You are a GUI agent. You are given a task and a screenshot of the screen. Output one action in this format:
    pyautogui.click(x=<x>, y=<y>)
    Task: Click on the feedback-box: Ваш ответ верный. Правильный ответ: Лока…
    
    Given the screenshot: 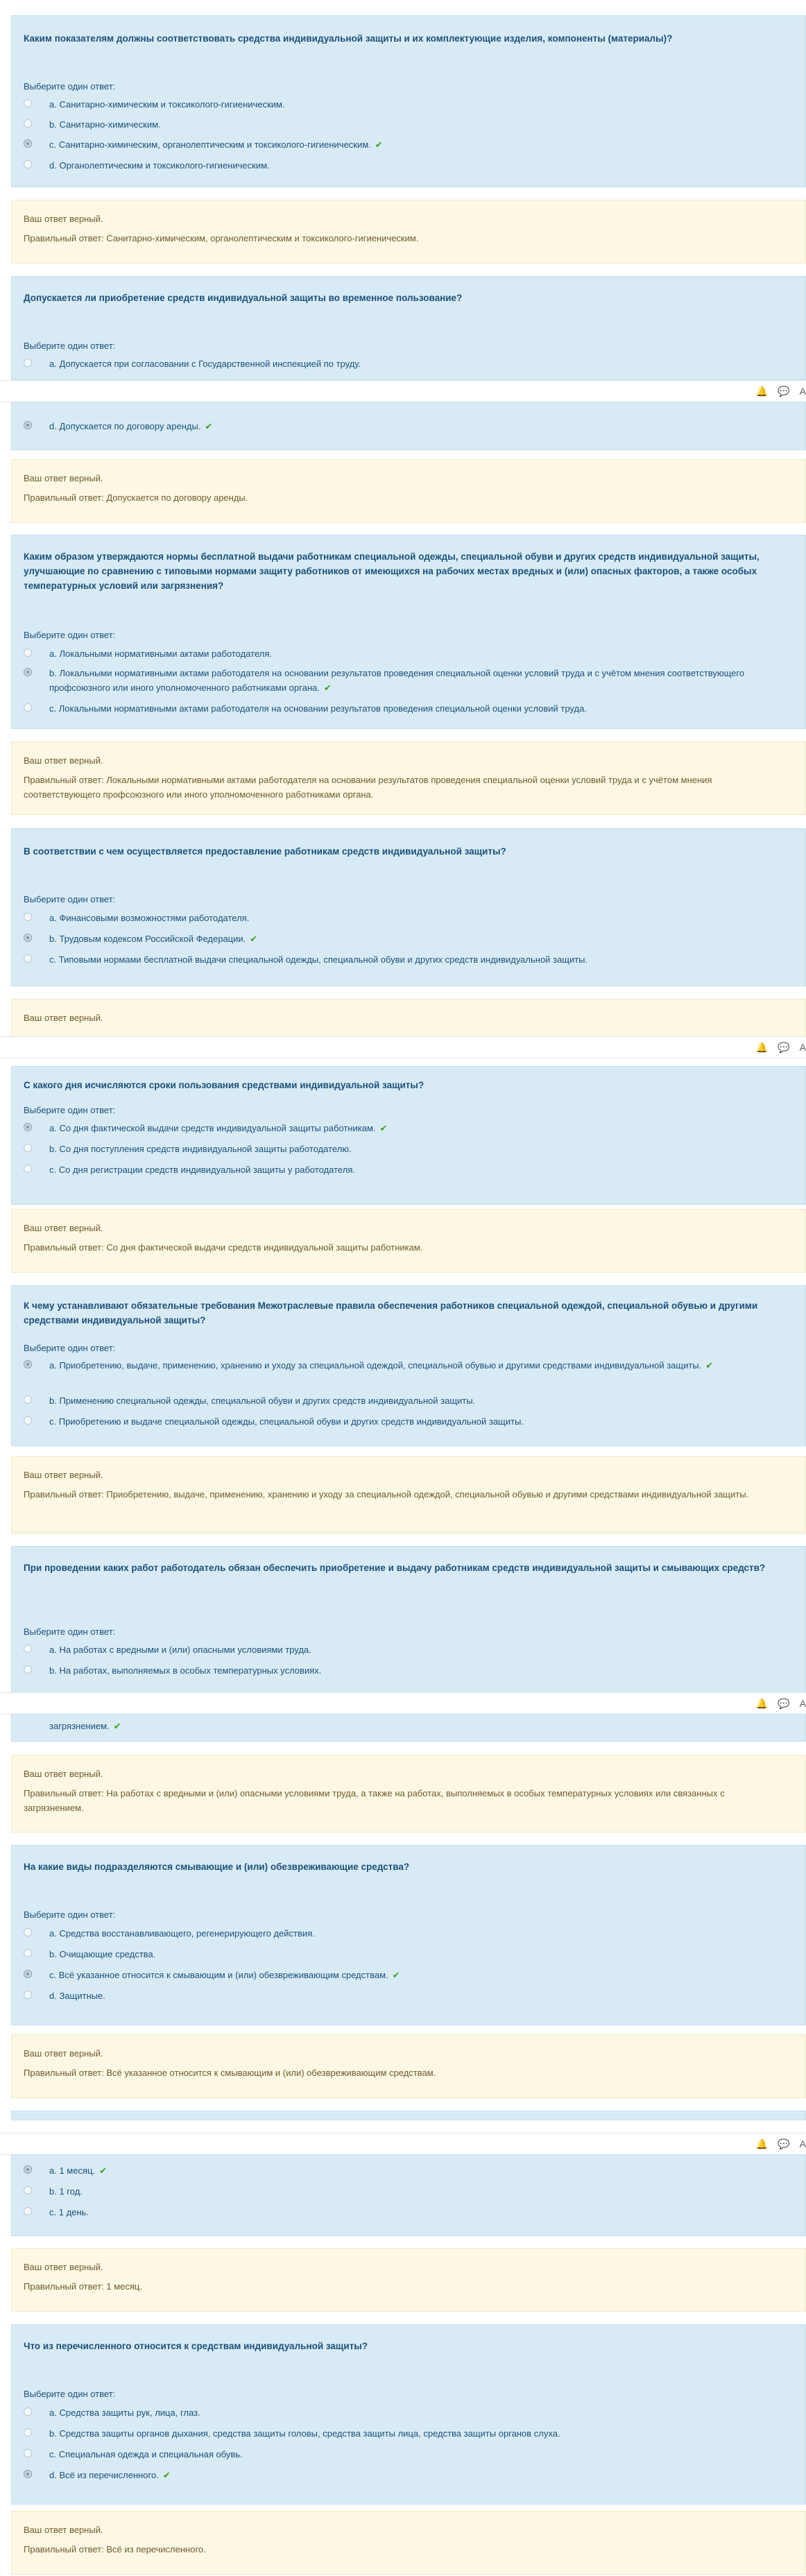 What is the action you would take?
    pyautogui.click(x=408, y=778)
    